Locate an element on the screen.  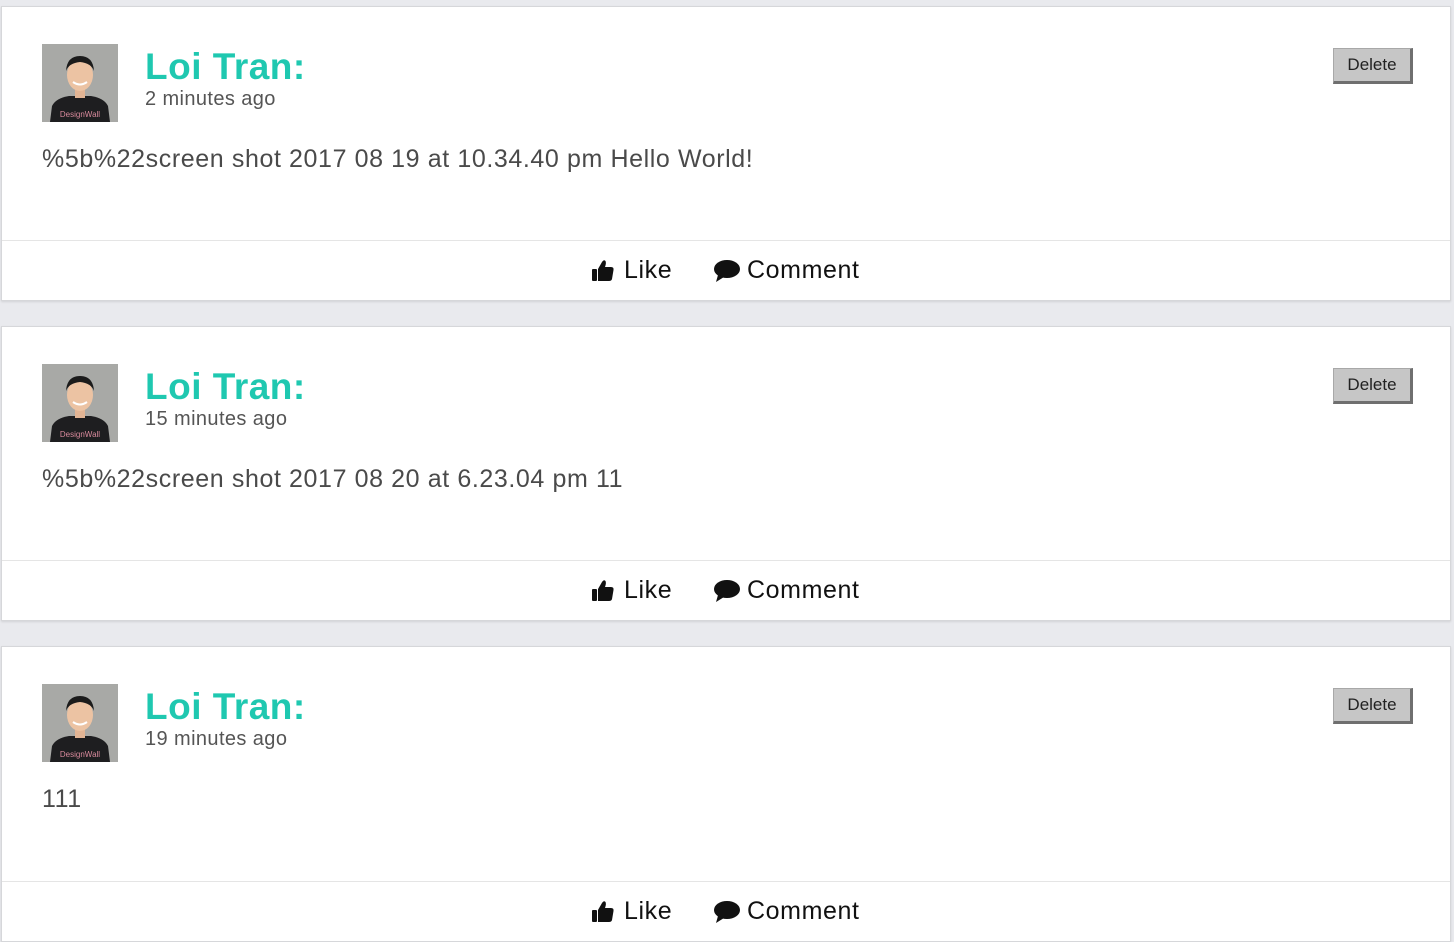
post-timestamp: 15 minutes ago is located at coordinates (216, 419).